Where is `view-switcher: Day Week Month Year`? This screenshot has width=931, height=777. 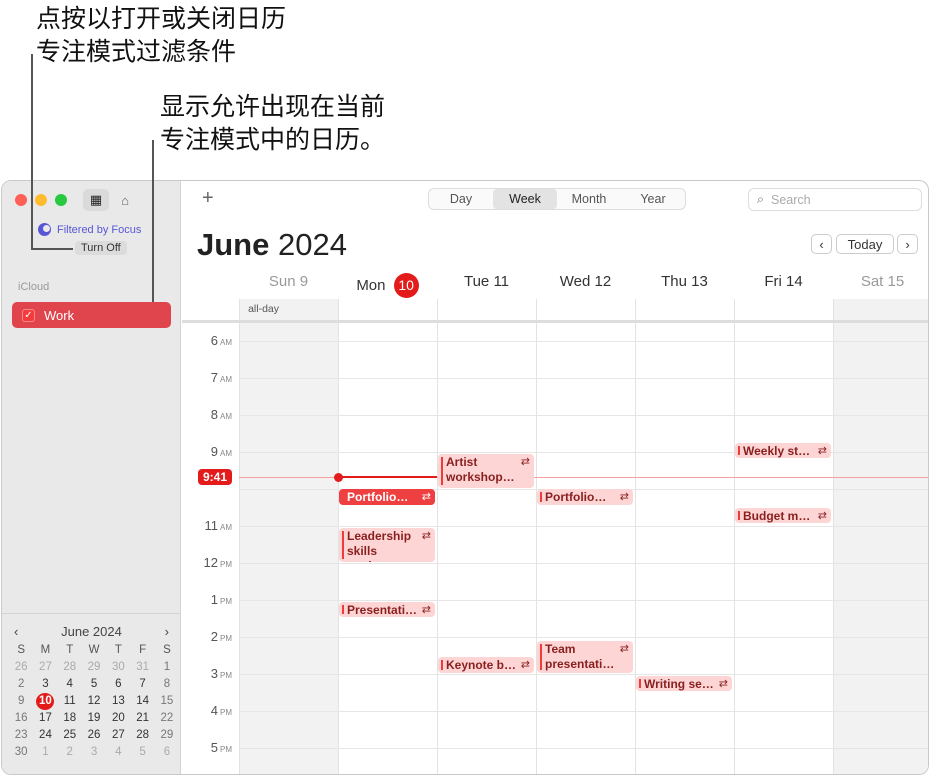
view-switcher: Day Week Month Year is located at coordinates (557, 199).